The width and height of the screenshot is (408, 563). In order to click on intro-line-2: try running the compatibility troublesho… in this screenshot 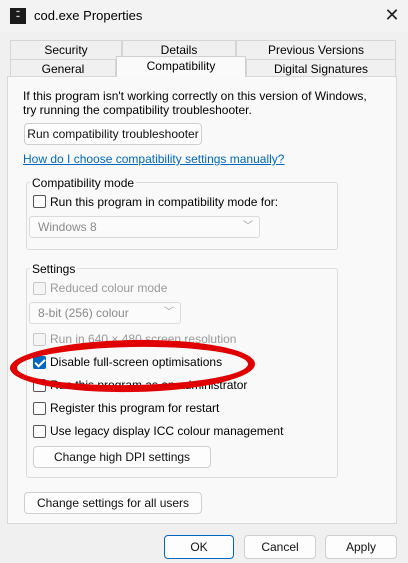, I will do `click(137, 110)`.